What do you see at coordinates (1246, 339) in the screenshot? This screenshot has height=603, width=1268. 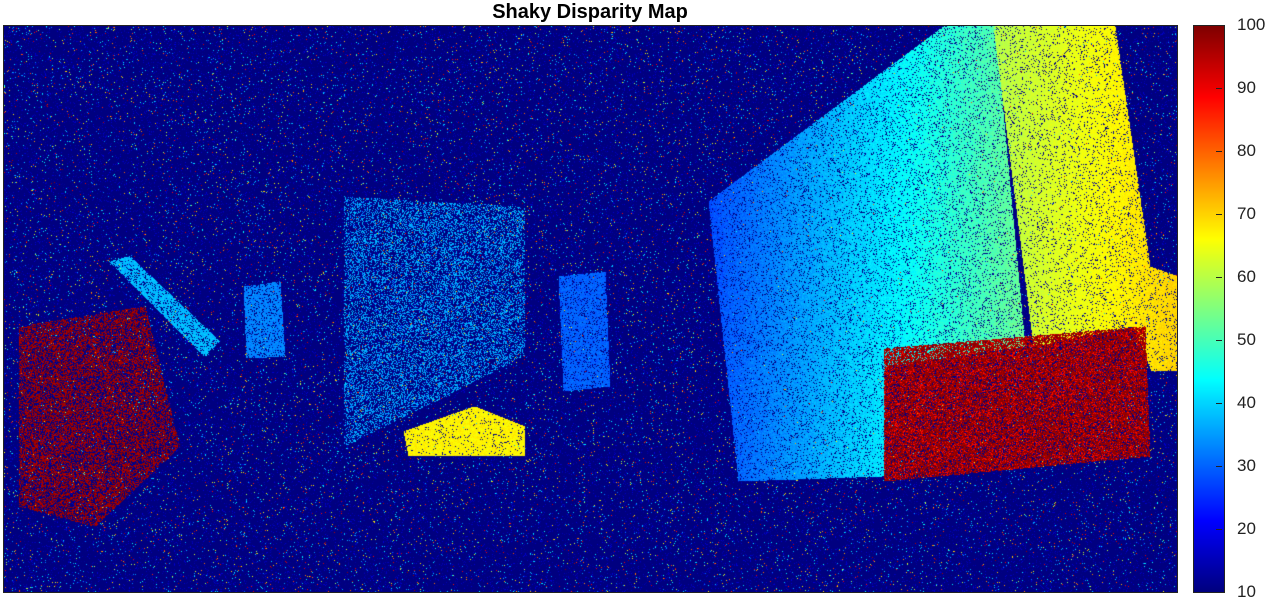 I see `colorbar-tick-label: 50` at bounding box center [1246, 339].